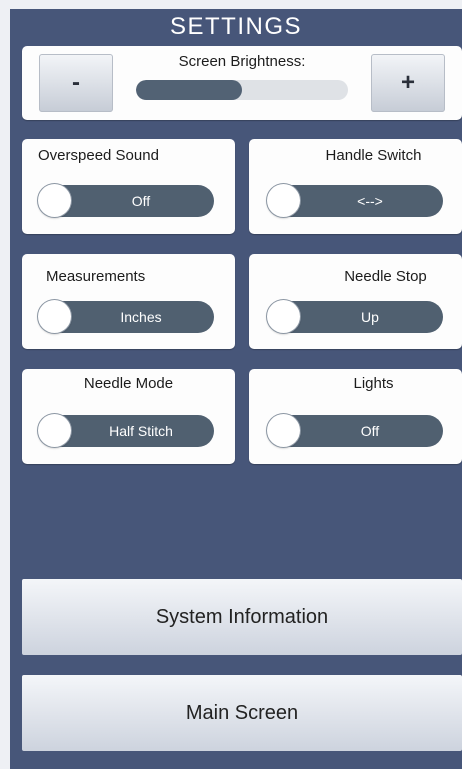  I want to click on measurements-value: Inches, so click(141, 317).